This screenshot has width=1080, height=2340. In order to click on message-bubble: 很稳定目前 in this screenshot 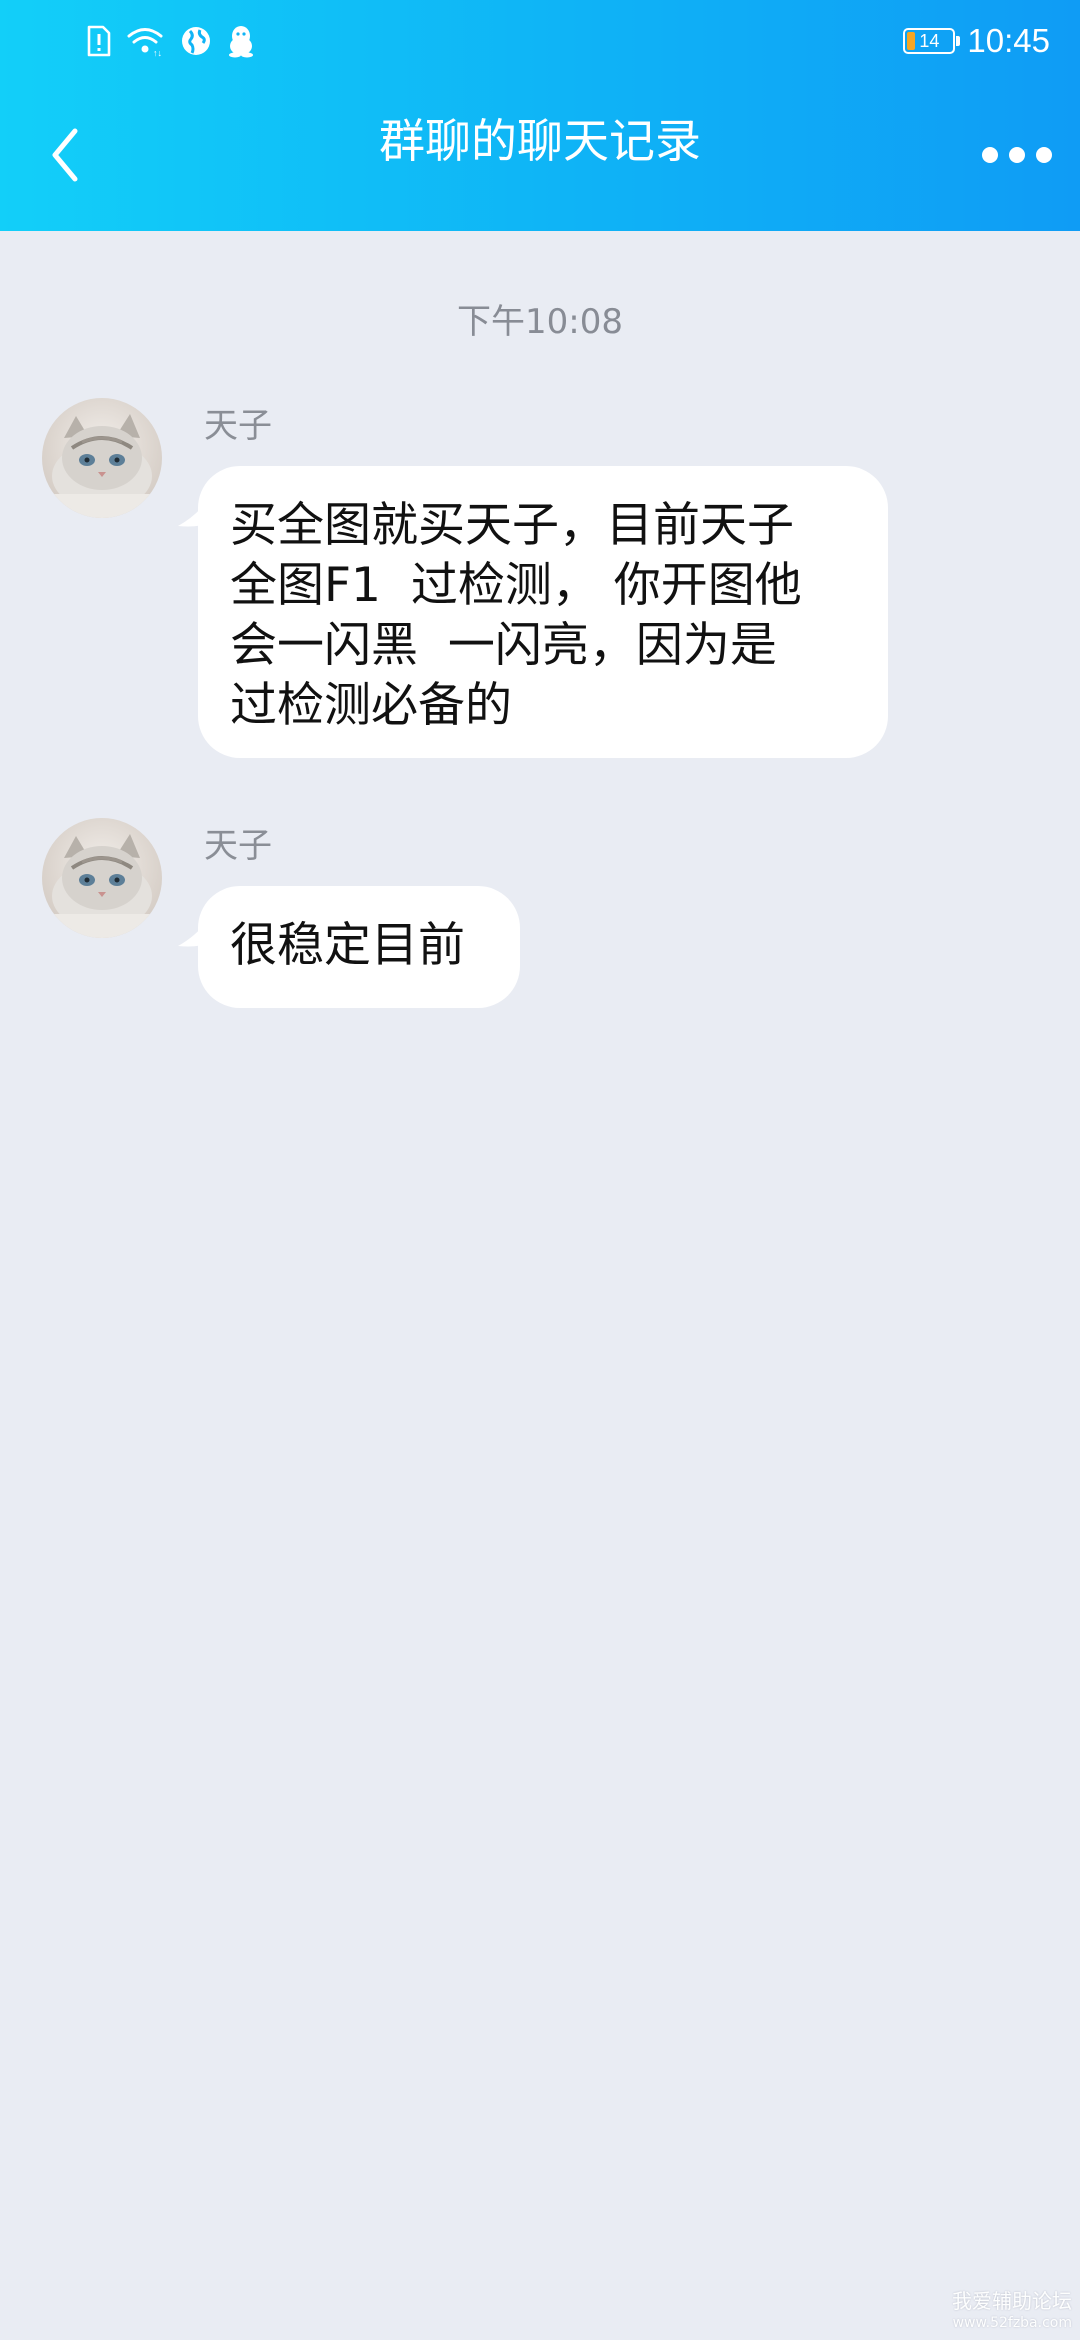, I will do `click(359, 947)`.